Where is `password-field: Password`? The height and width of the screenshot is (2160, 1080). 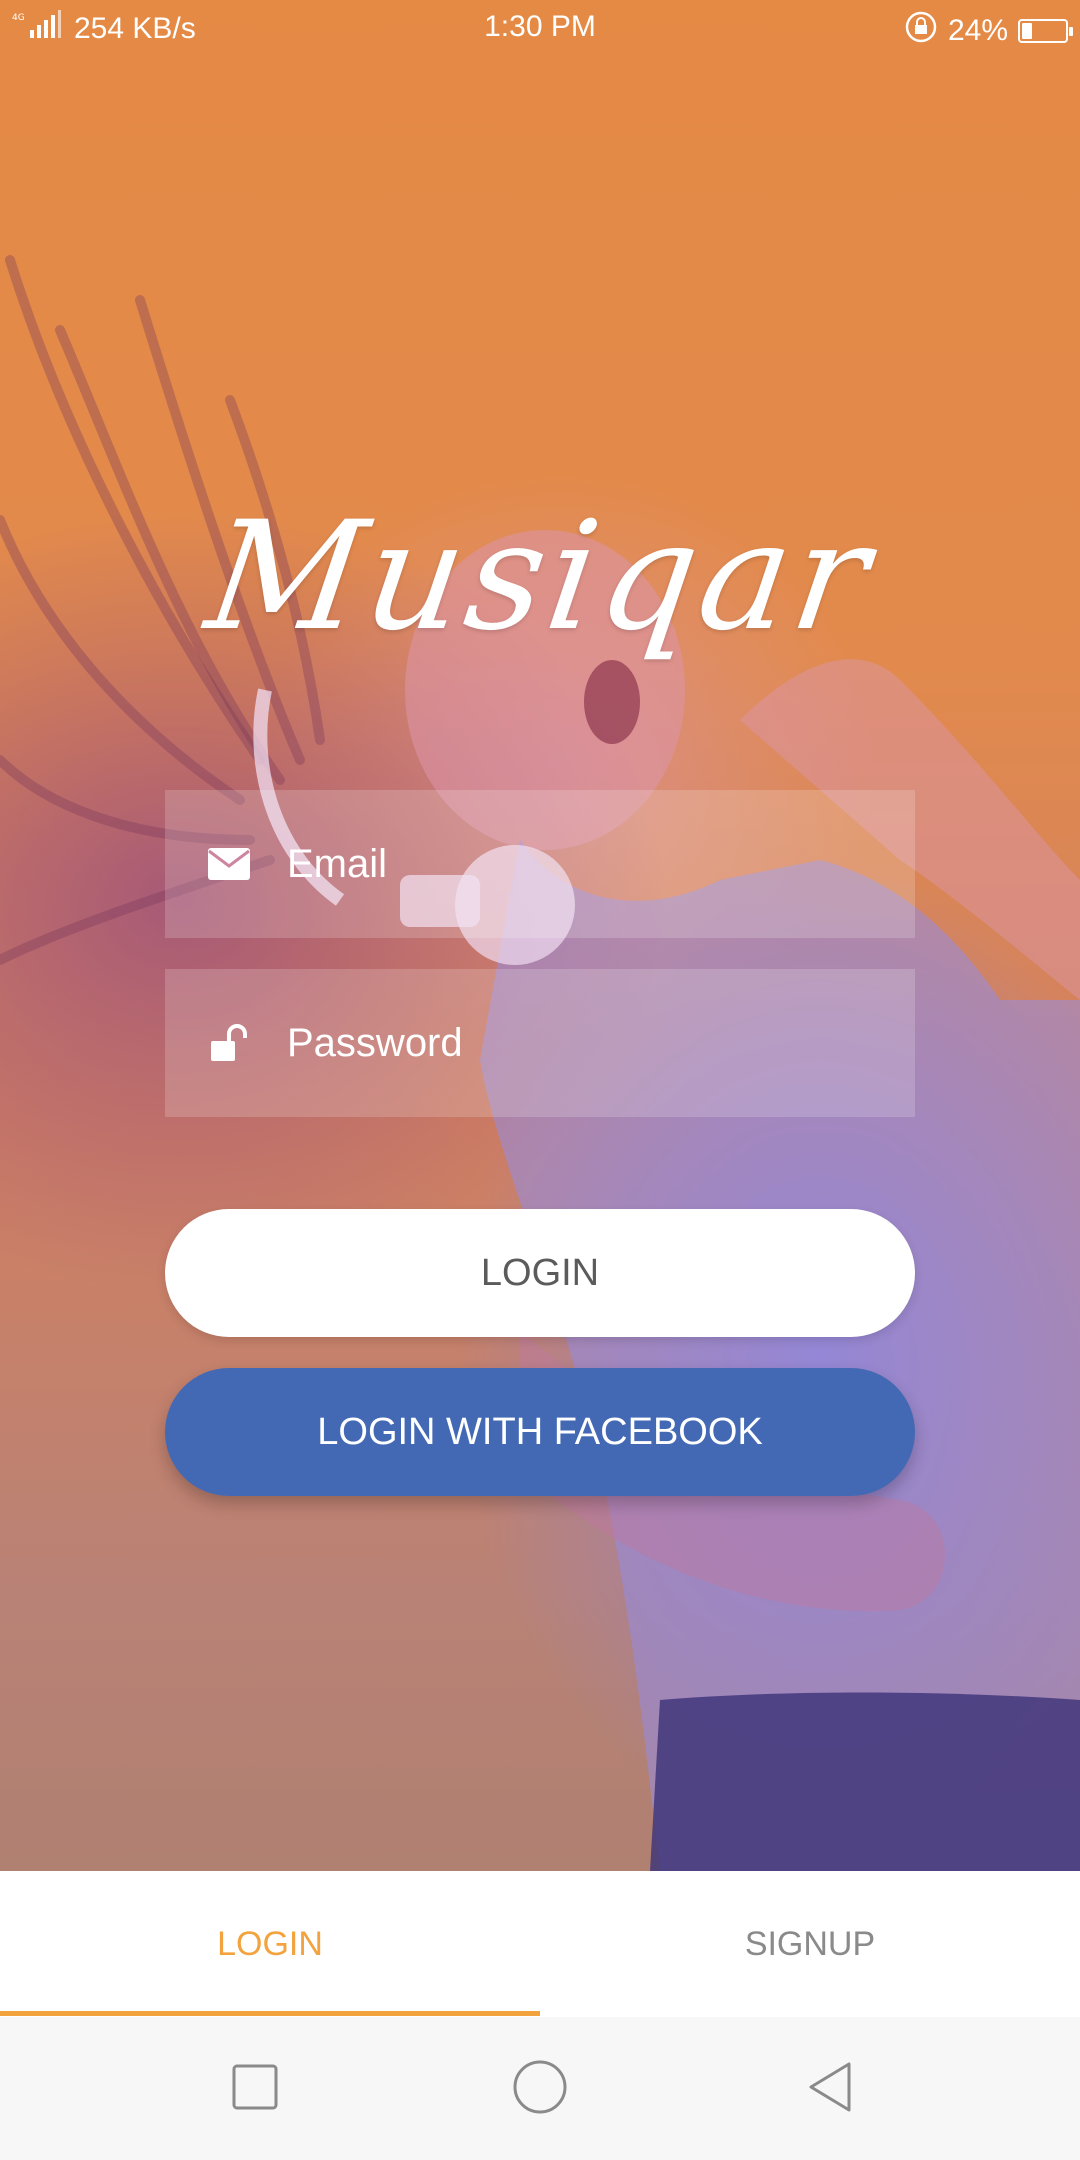 password-field: Password is located at coordinates (540, 1043).